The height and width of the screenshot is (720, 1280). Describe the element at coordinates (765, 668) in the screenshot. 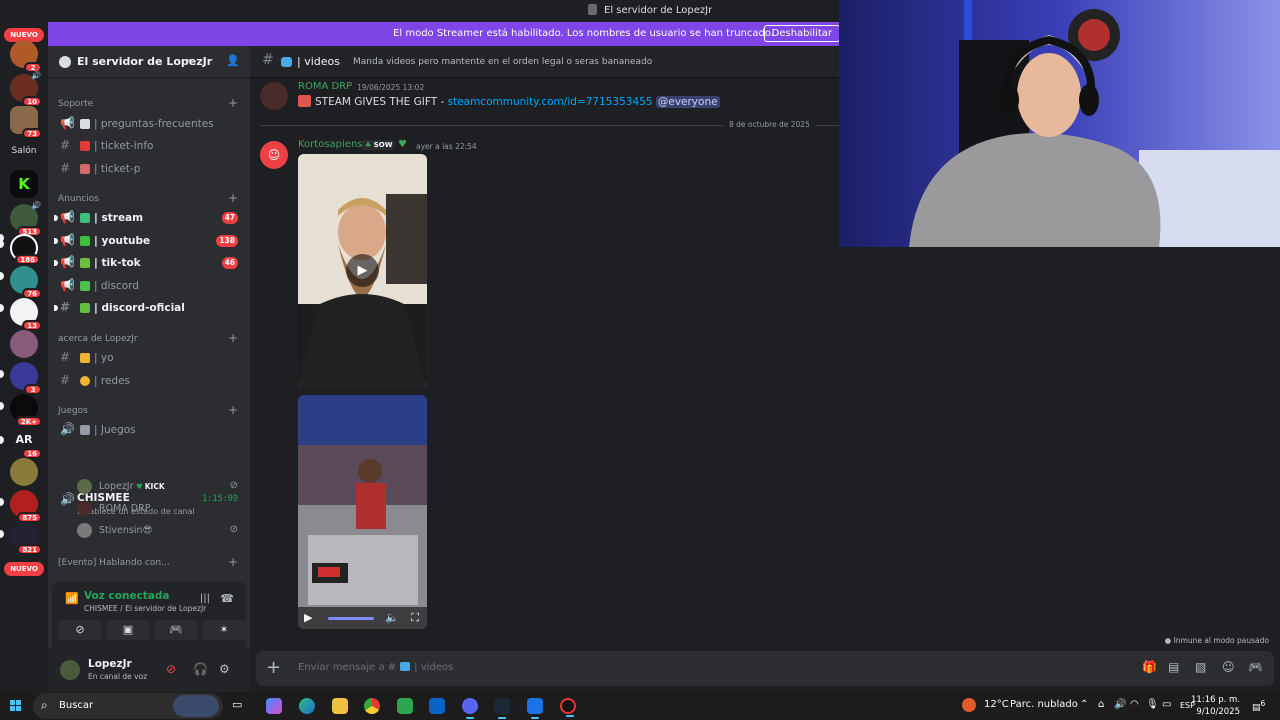

I see `message-composer: + Enviar mensaje a # | videos 🎁 ▤ ▧ ☺ 🎮` at that location.